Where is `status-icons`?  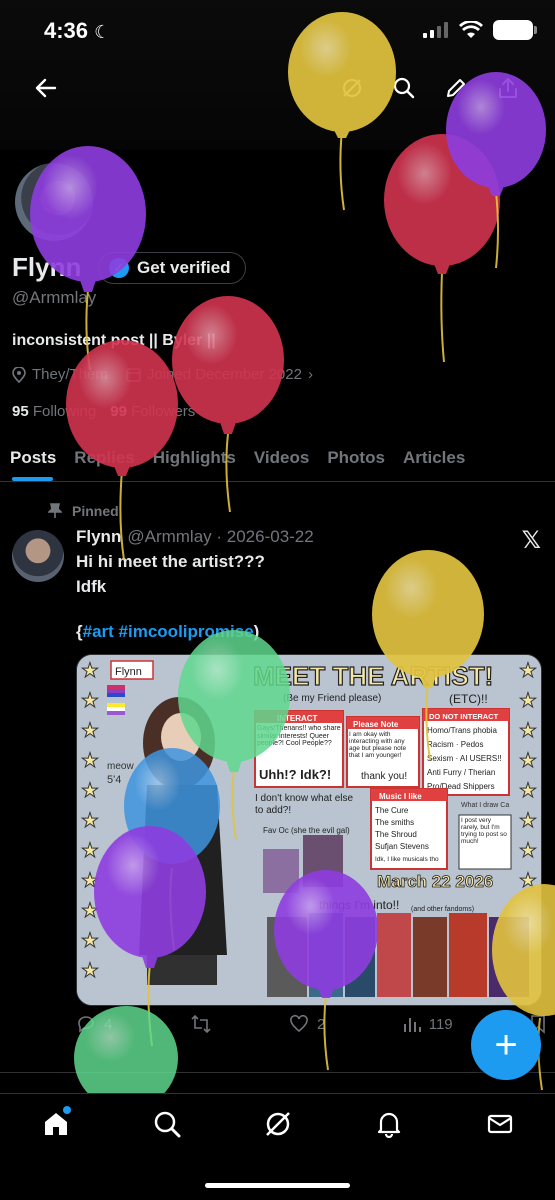
status-icons is located at coordinates (480, 30).